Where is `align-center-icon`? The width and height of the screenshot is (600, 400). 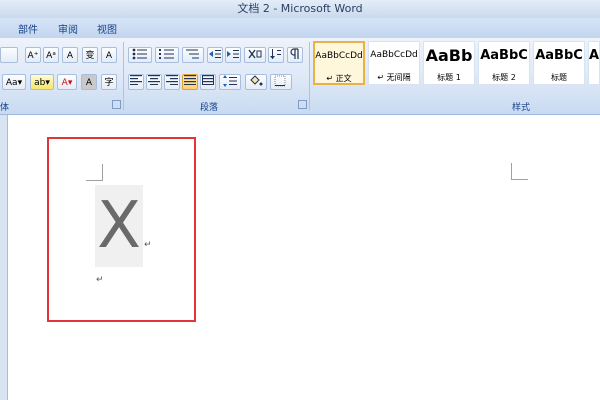
align-center-icon is located at coordinates (154, 80).